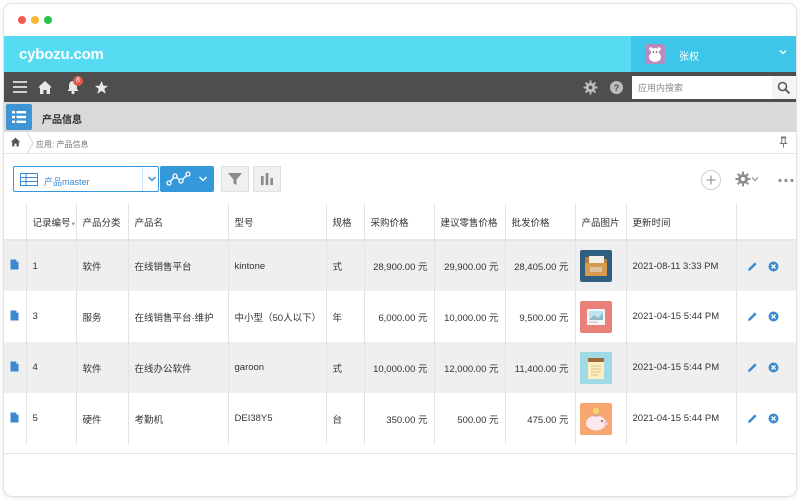  I want to click on product-spec: 年, so click(345, 316).